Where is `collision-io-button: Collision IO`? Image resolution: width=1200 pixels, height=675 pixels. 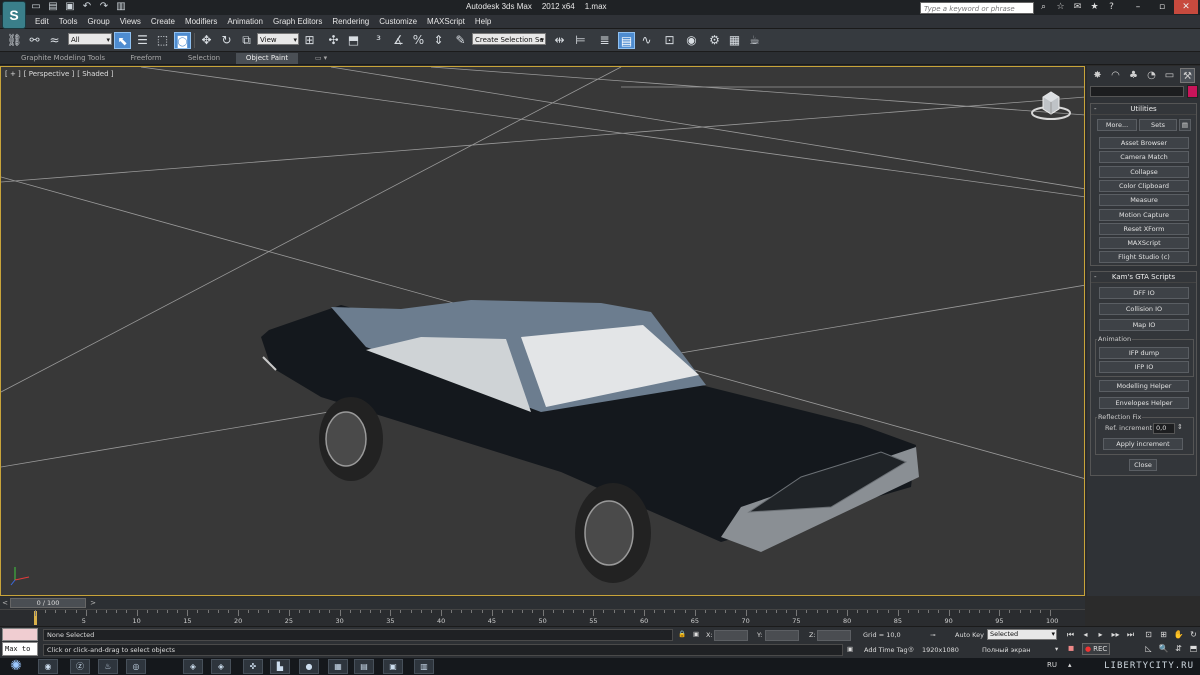
collision-io-button: Collision IO is located at coordinates (1144, 309).